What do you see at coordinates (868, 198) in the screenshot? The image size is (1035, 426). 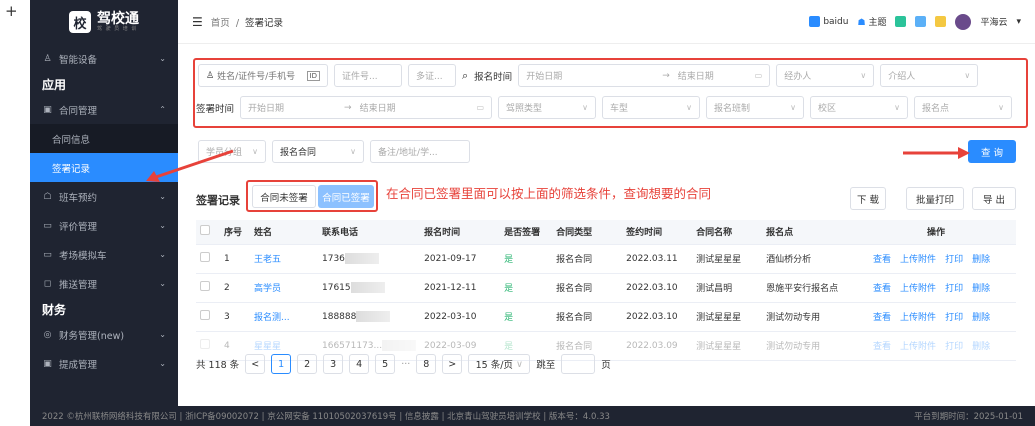 I see `download-button: 下 载` at bounding box center [868, 198].